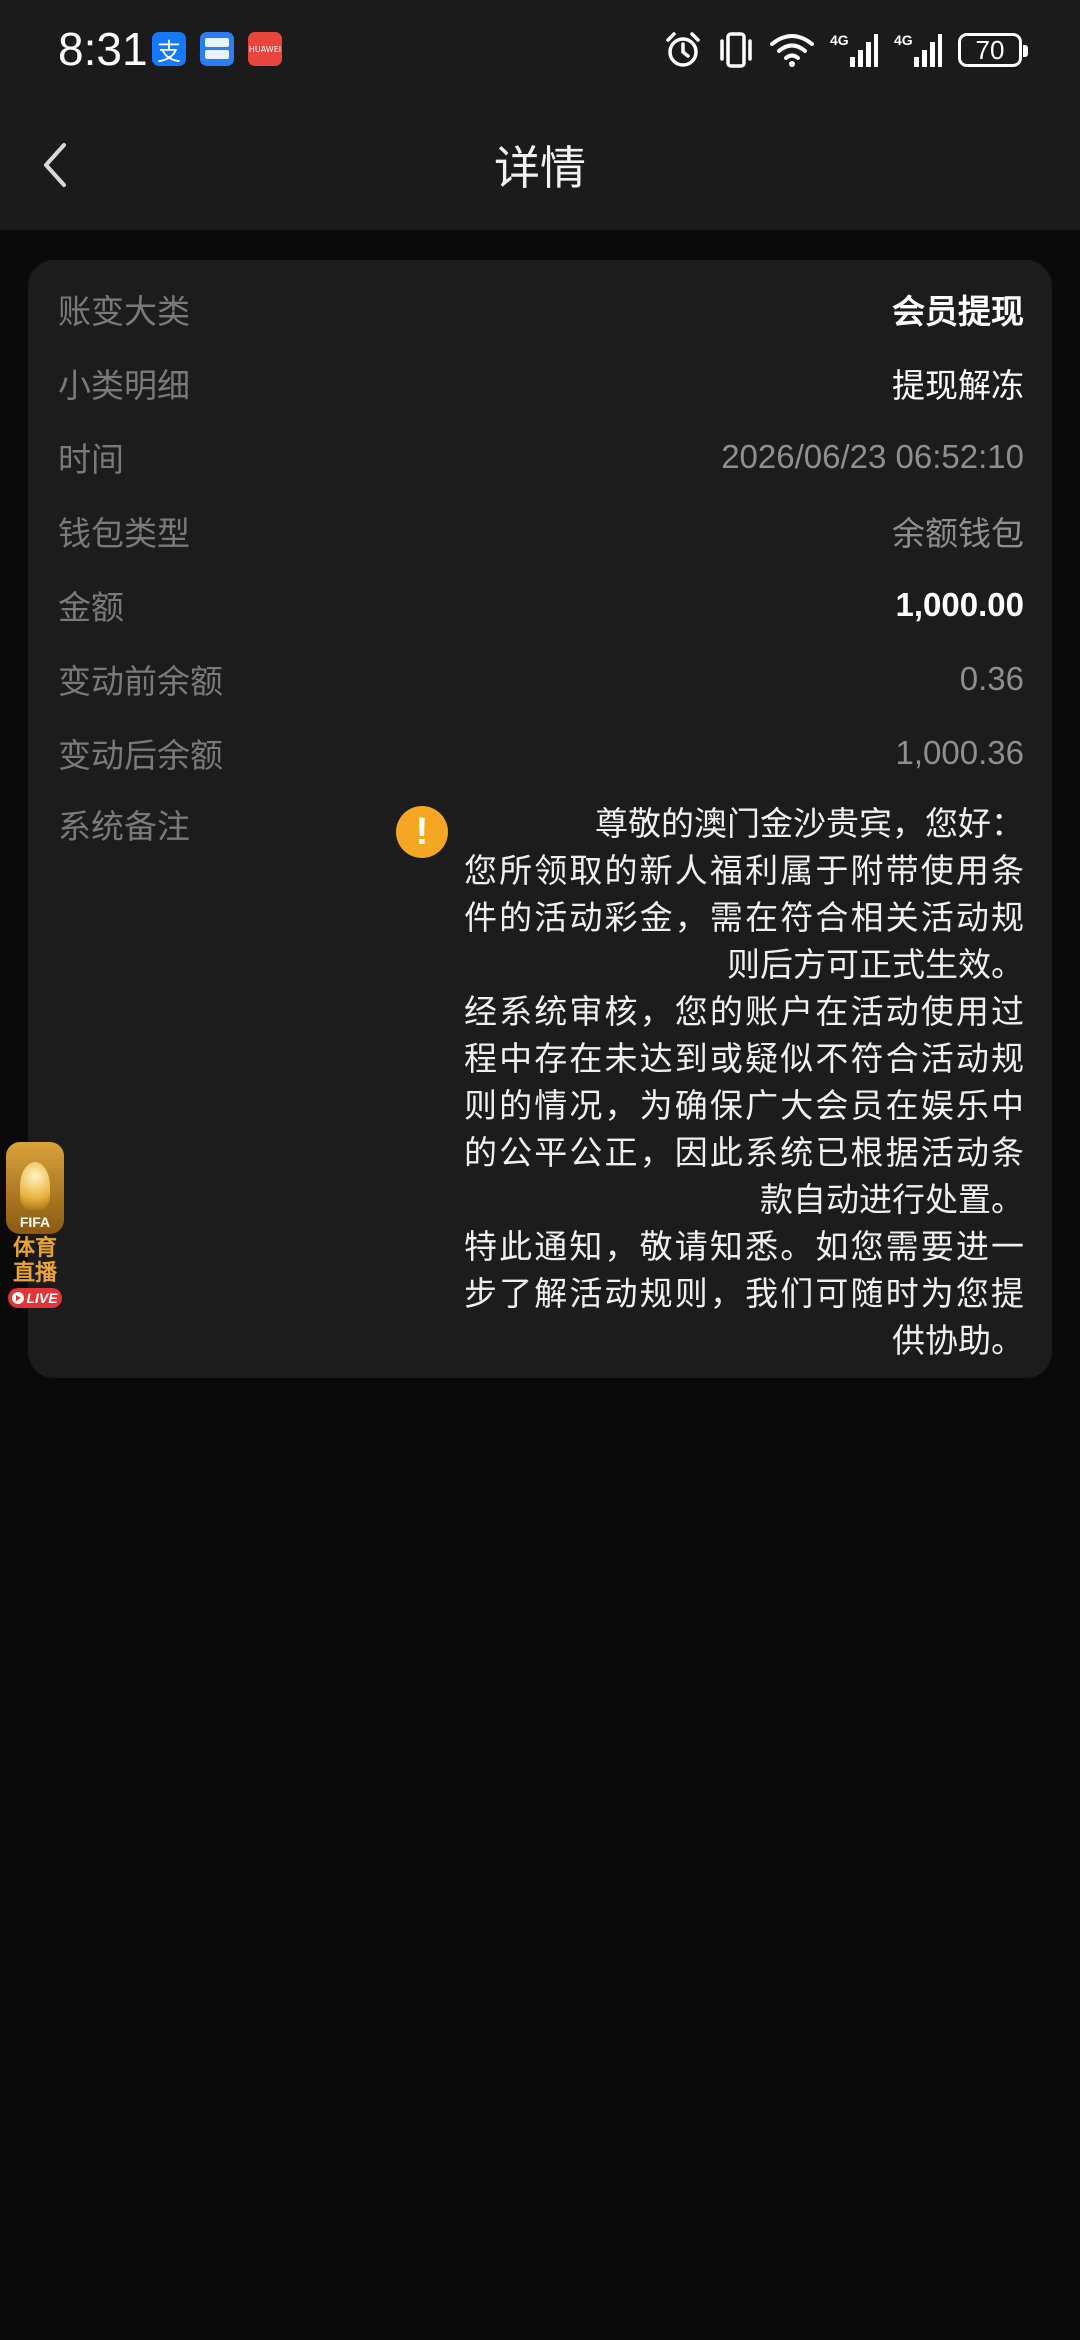 This screenshot has height=2340, width=1080. I want to click on detail-row-subcategory: 小类明细 提现解冻, so click(541, 383).